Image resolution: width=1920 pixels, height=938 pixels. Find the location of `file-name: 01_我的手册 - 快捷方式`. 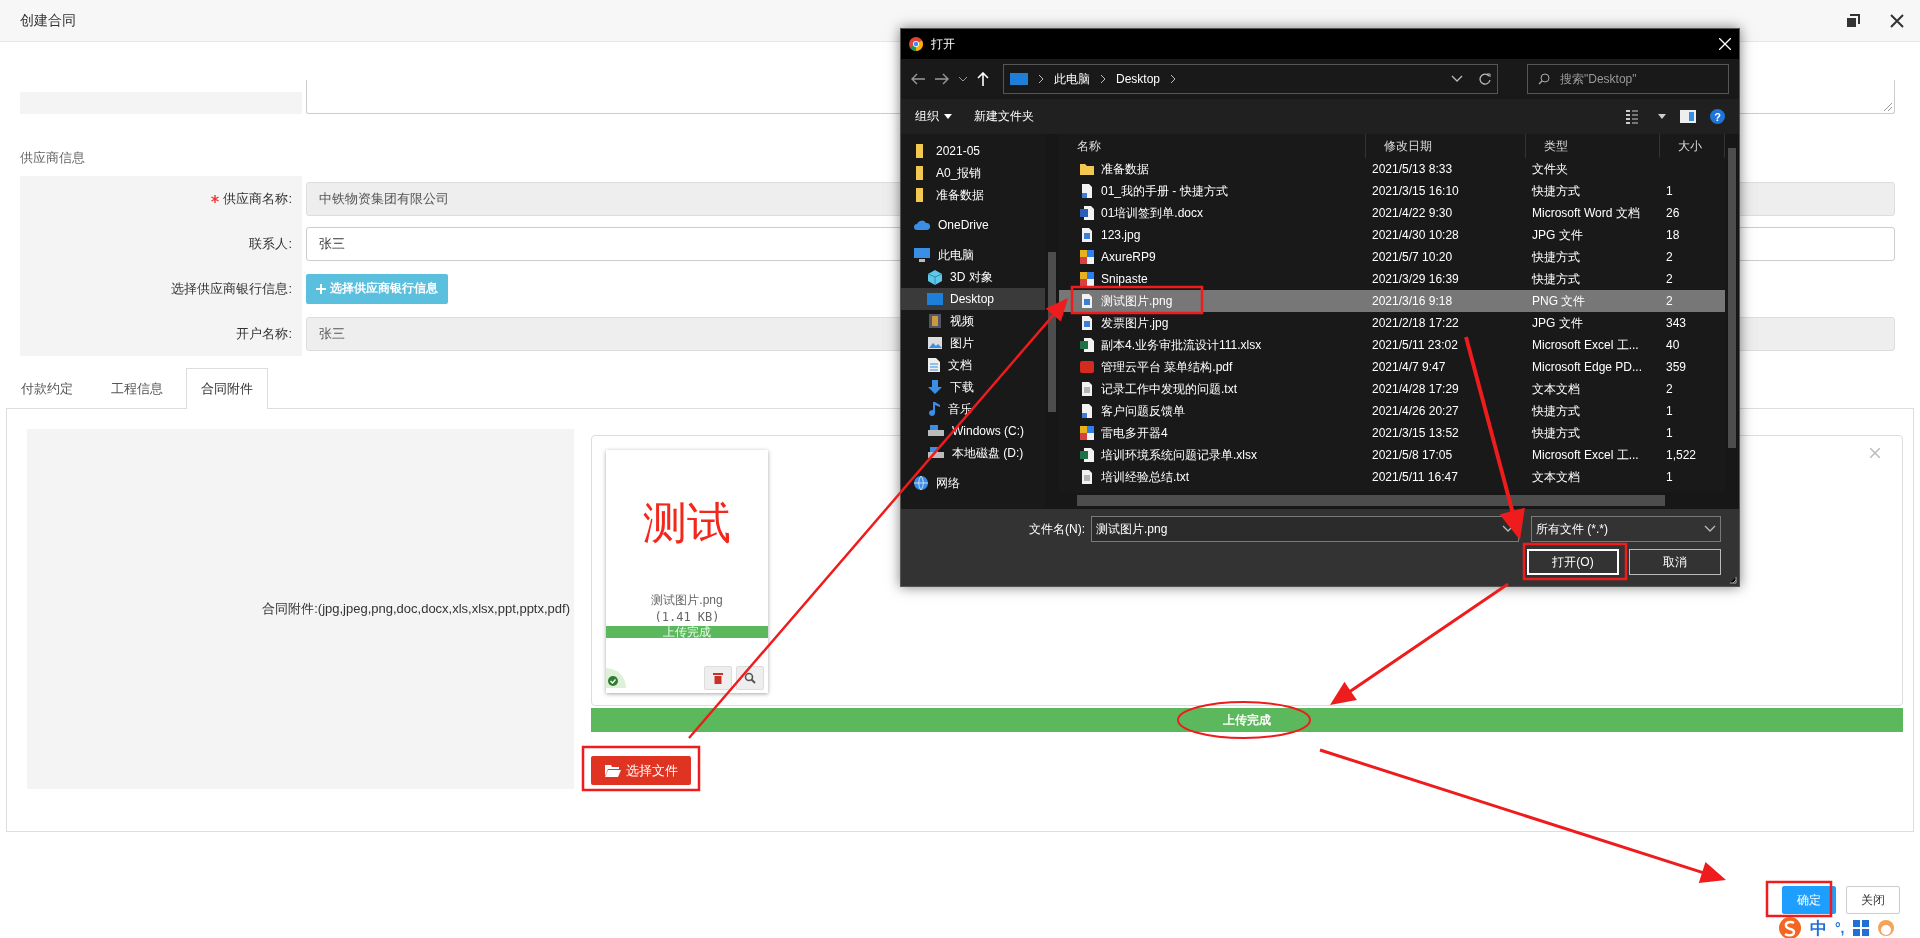

file-name: 01_我的手册 - 快捷方式 is located at coordinates (1164, 191).